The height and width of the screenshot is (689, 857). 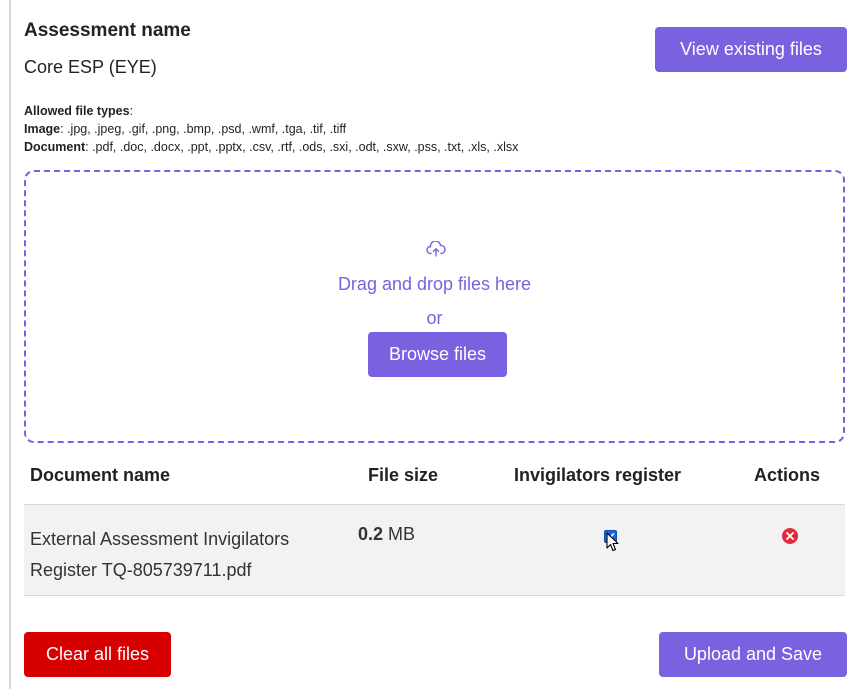 What do you see at coordinates (90, 67) in the screenshot?
I see `assessment-name-value: Core ESP (EYE)` at bounding box center [90, 67].